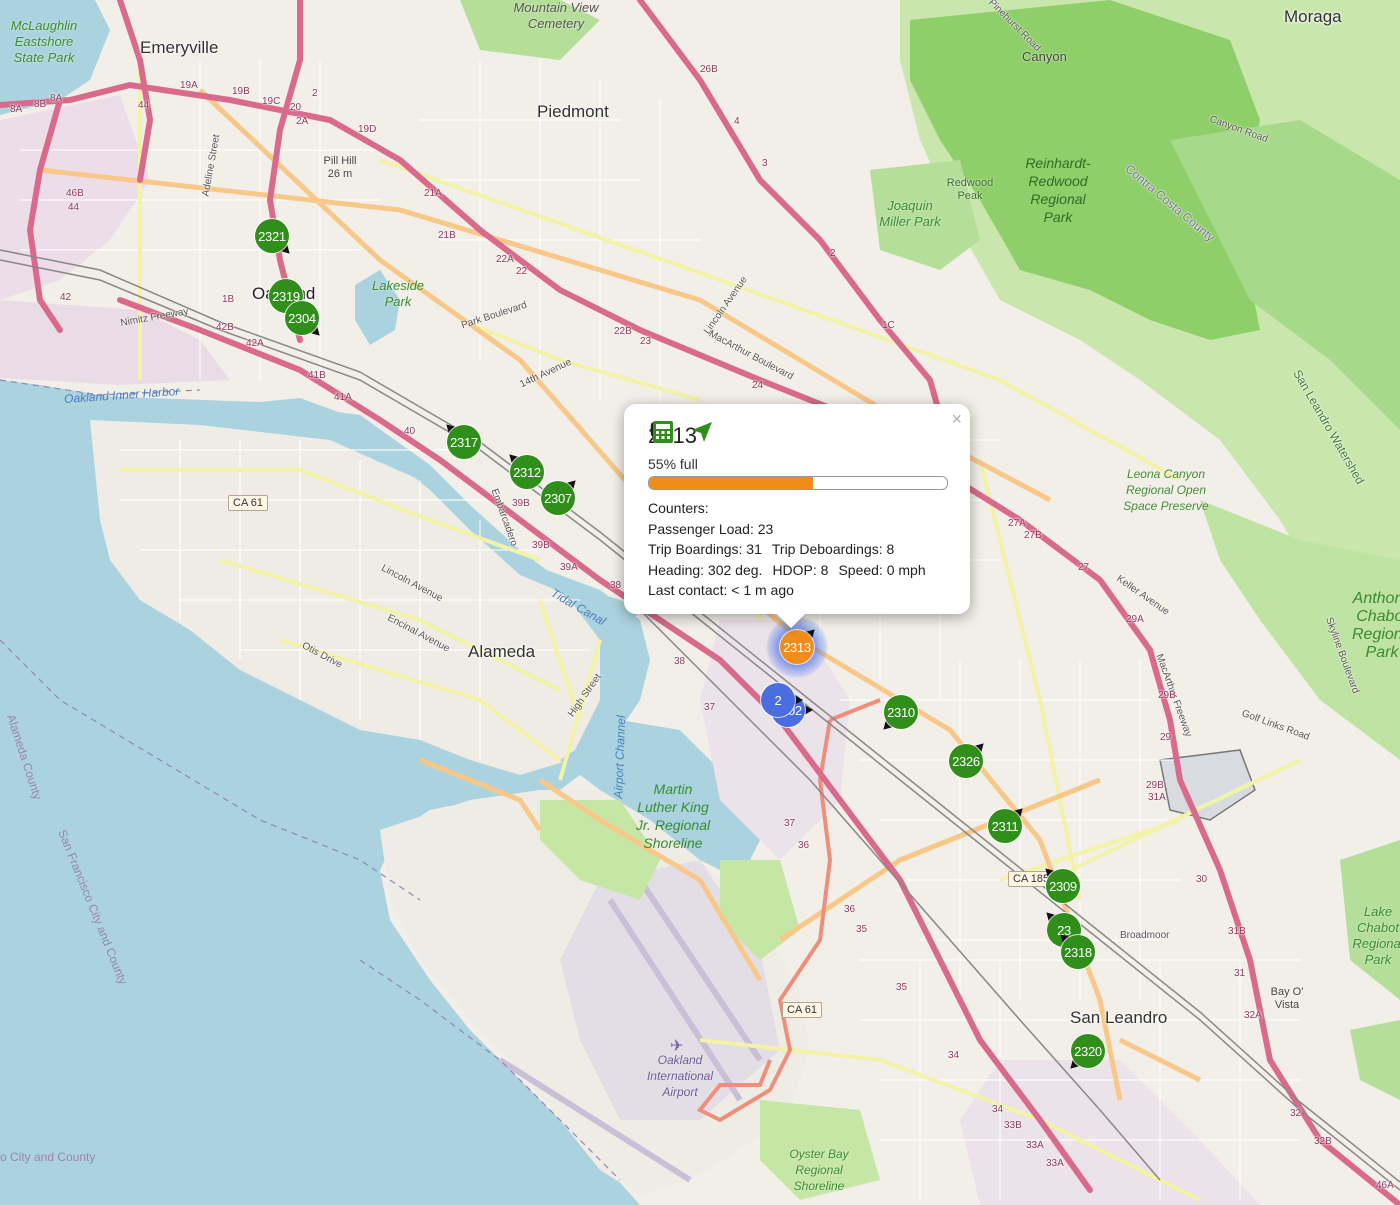 This screenshot has height=1205, width=1400. I want to click on vehicle-marker: 2312, so click(523, 468).